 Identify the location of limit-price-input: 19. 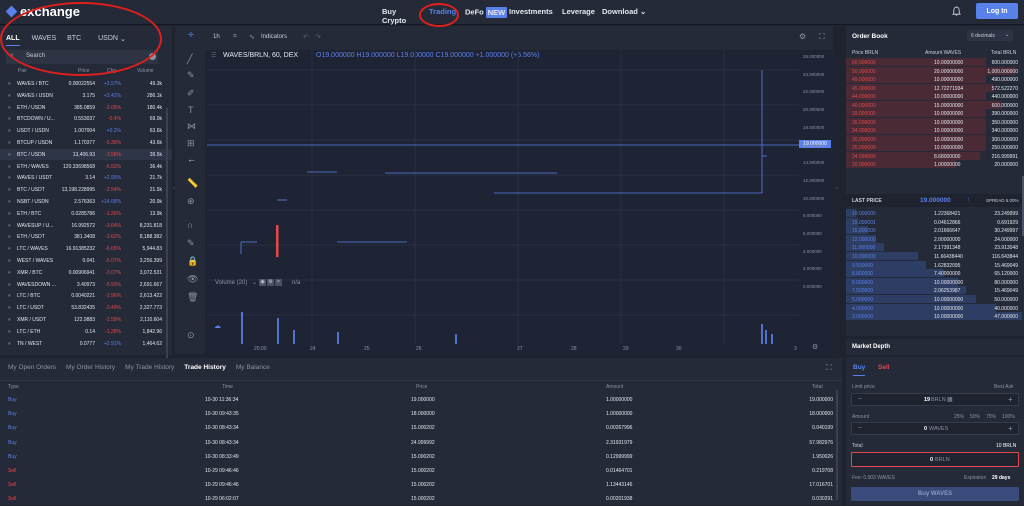
(927, 400).